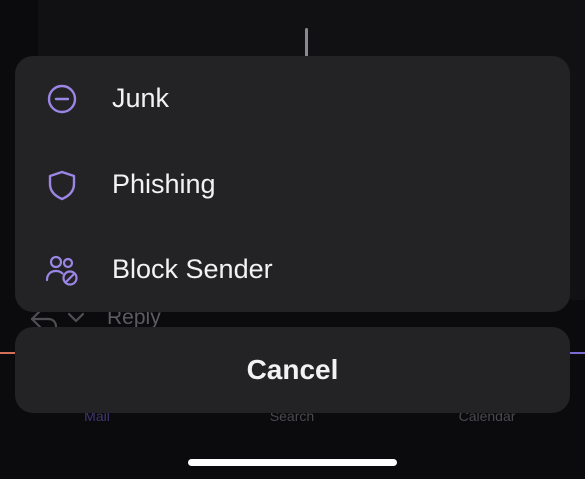 The width and height of the screenshot is (585, 479). Describe the element at coordinates (192, 269) in the screenshot. I see `block-sender-label: Block Sender` at that location.